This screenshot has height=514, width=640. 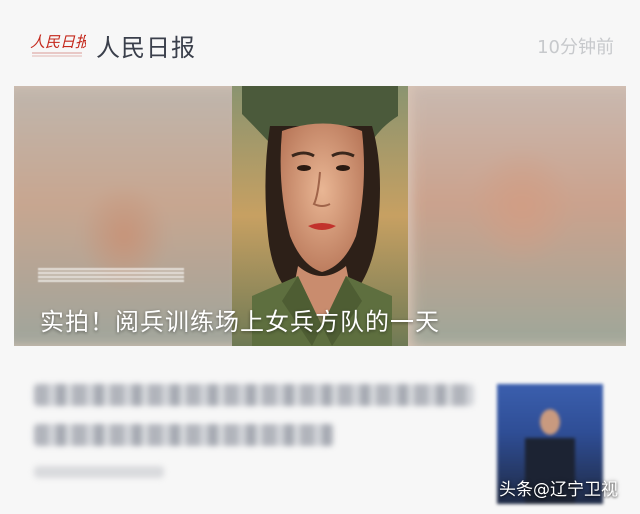 I want to click on svg-text: 人民日报, so click(x=58, y=42).